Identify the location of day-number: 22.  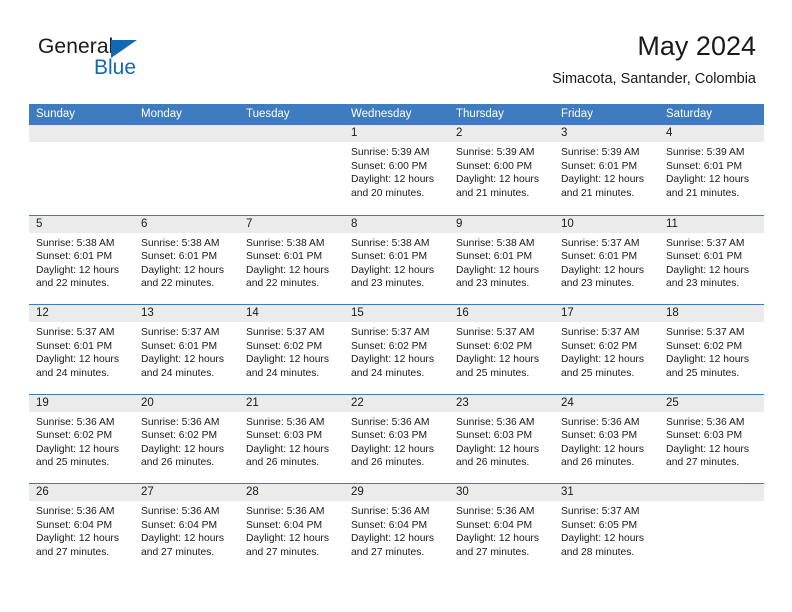
(396, 403).